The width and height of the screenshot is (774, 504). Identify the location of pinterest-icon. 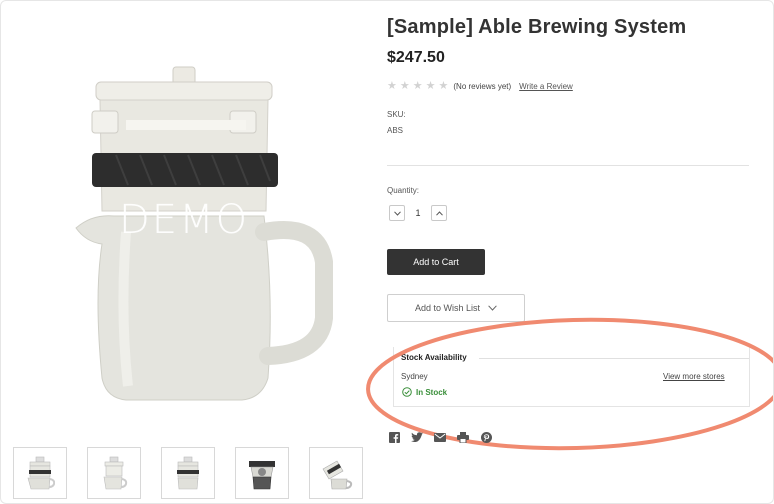
(486, 437).